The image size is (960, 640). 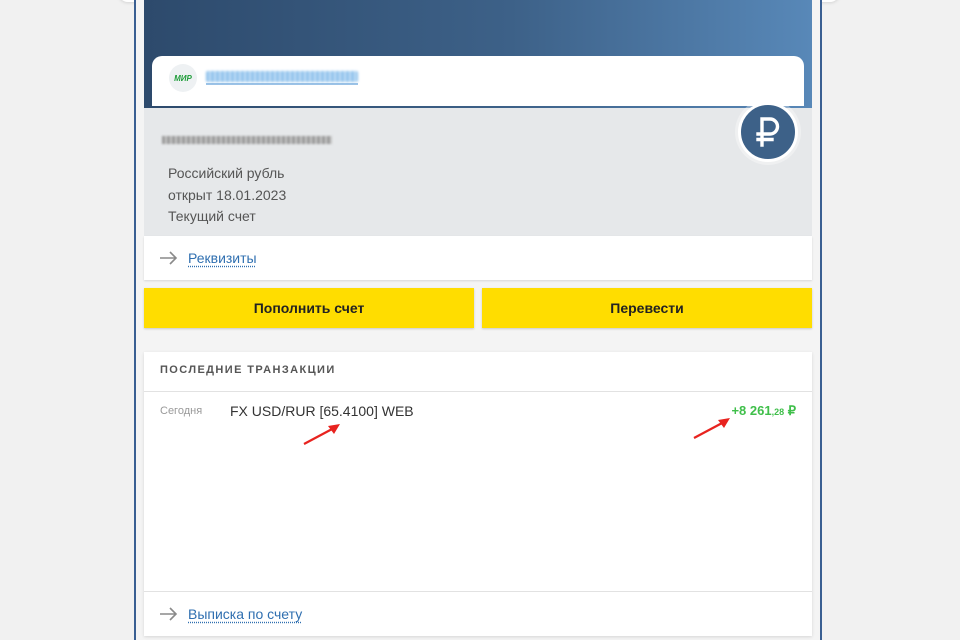 What do you see at coordinates (751, 410) in the screenshot?
I see `amount-main: +8 261` at bounding box center [751, 410].